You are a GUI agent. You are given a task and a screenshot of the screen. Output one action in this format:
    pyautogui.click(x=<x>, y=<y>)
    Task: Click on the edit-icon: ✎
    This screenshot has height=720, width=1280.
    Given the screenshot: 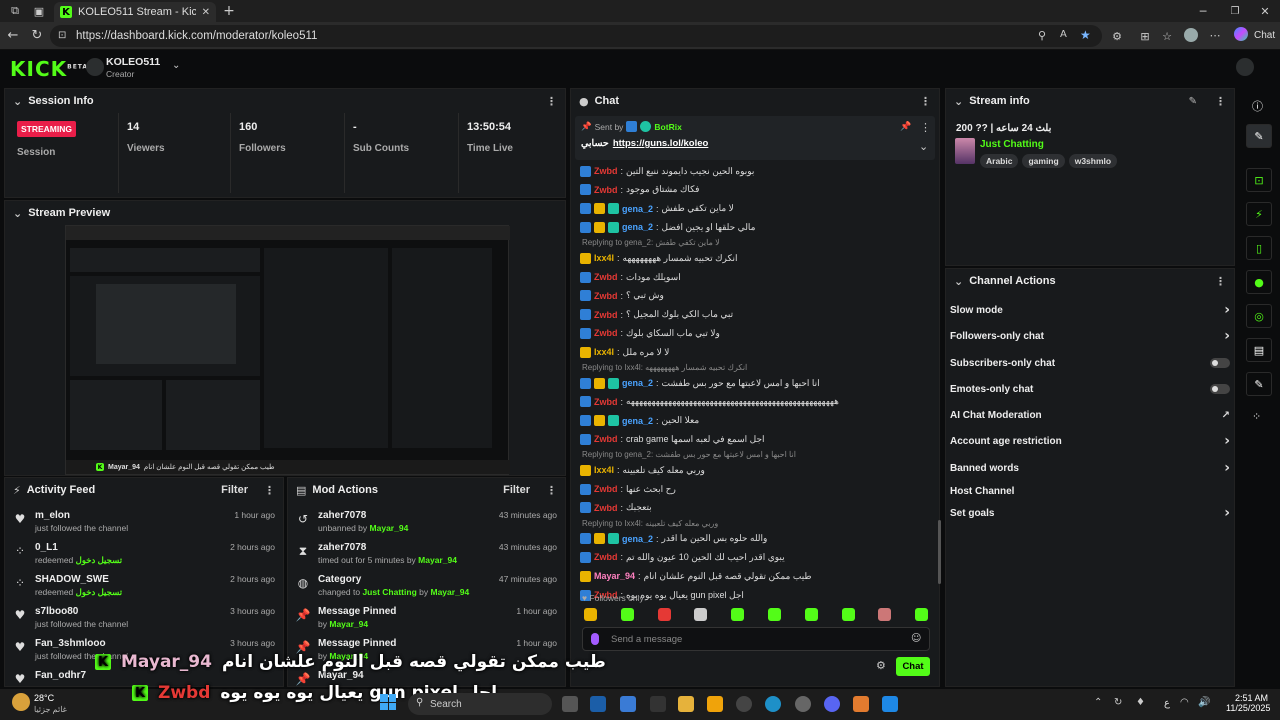 What is the action you would take?
    pyautogui.click(x=1193, y=101)
    